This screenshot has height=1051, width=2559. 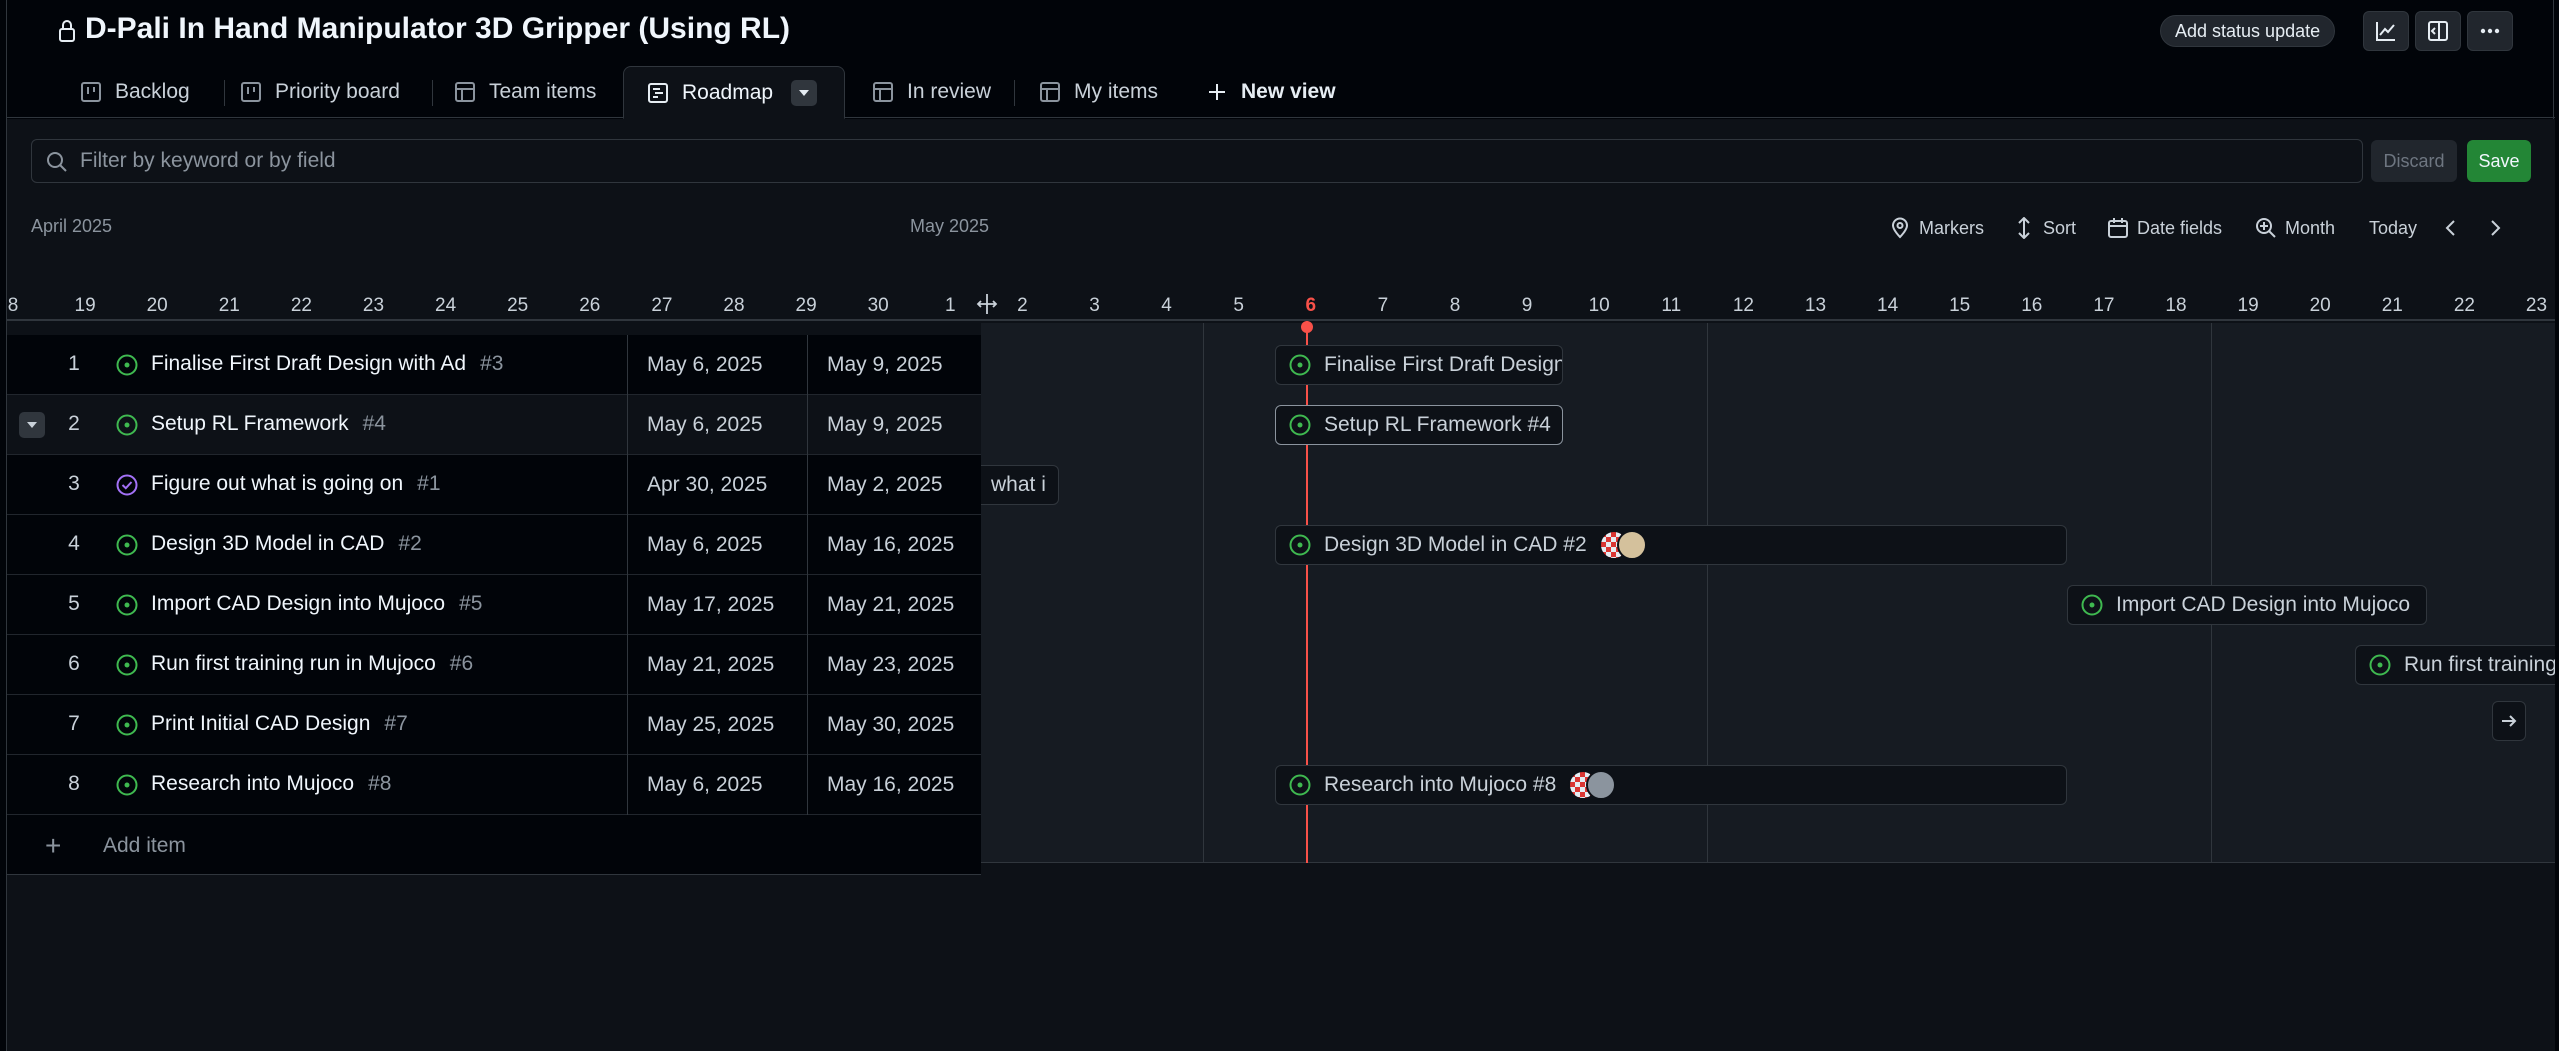 What do you see at coordinates (987, 304) in the screenshot?
I see `column-resize-handle` at bounding box center [987, 304].